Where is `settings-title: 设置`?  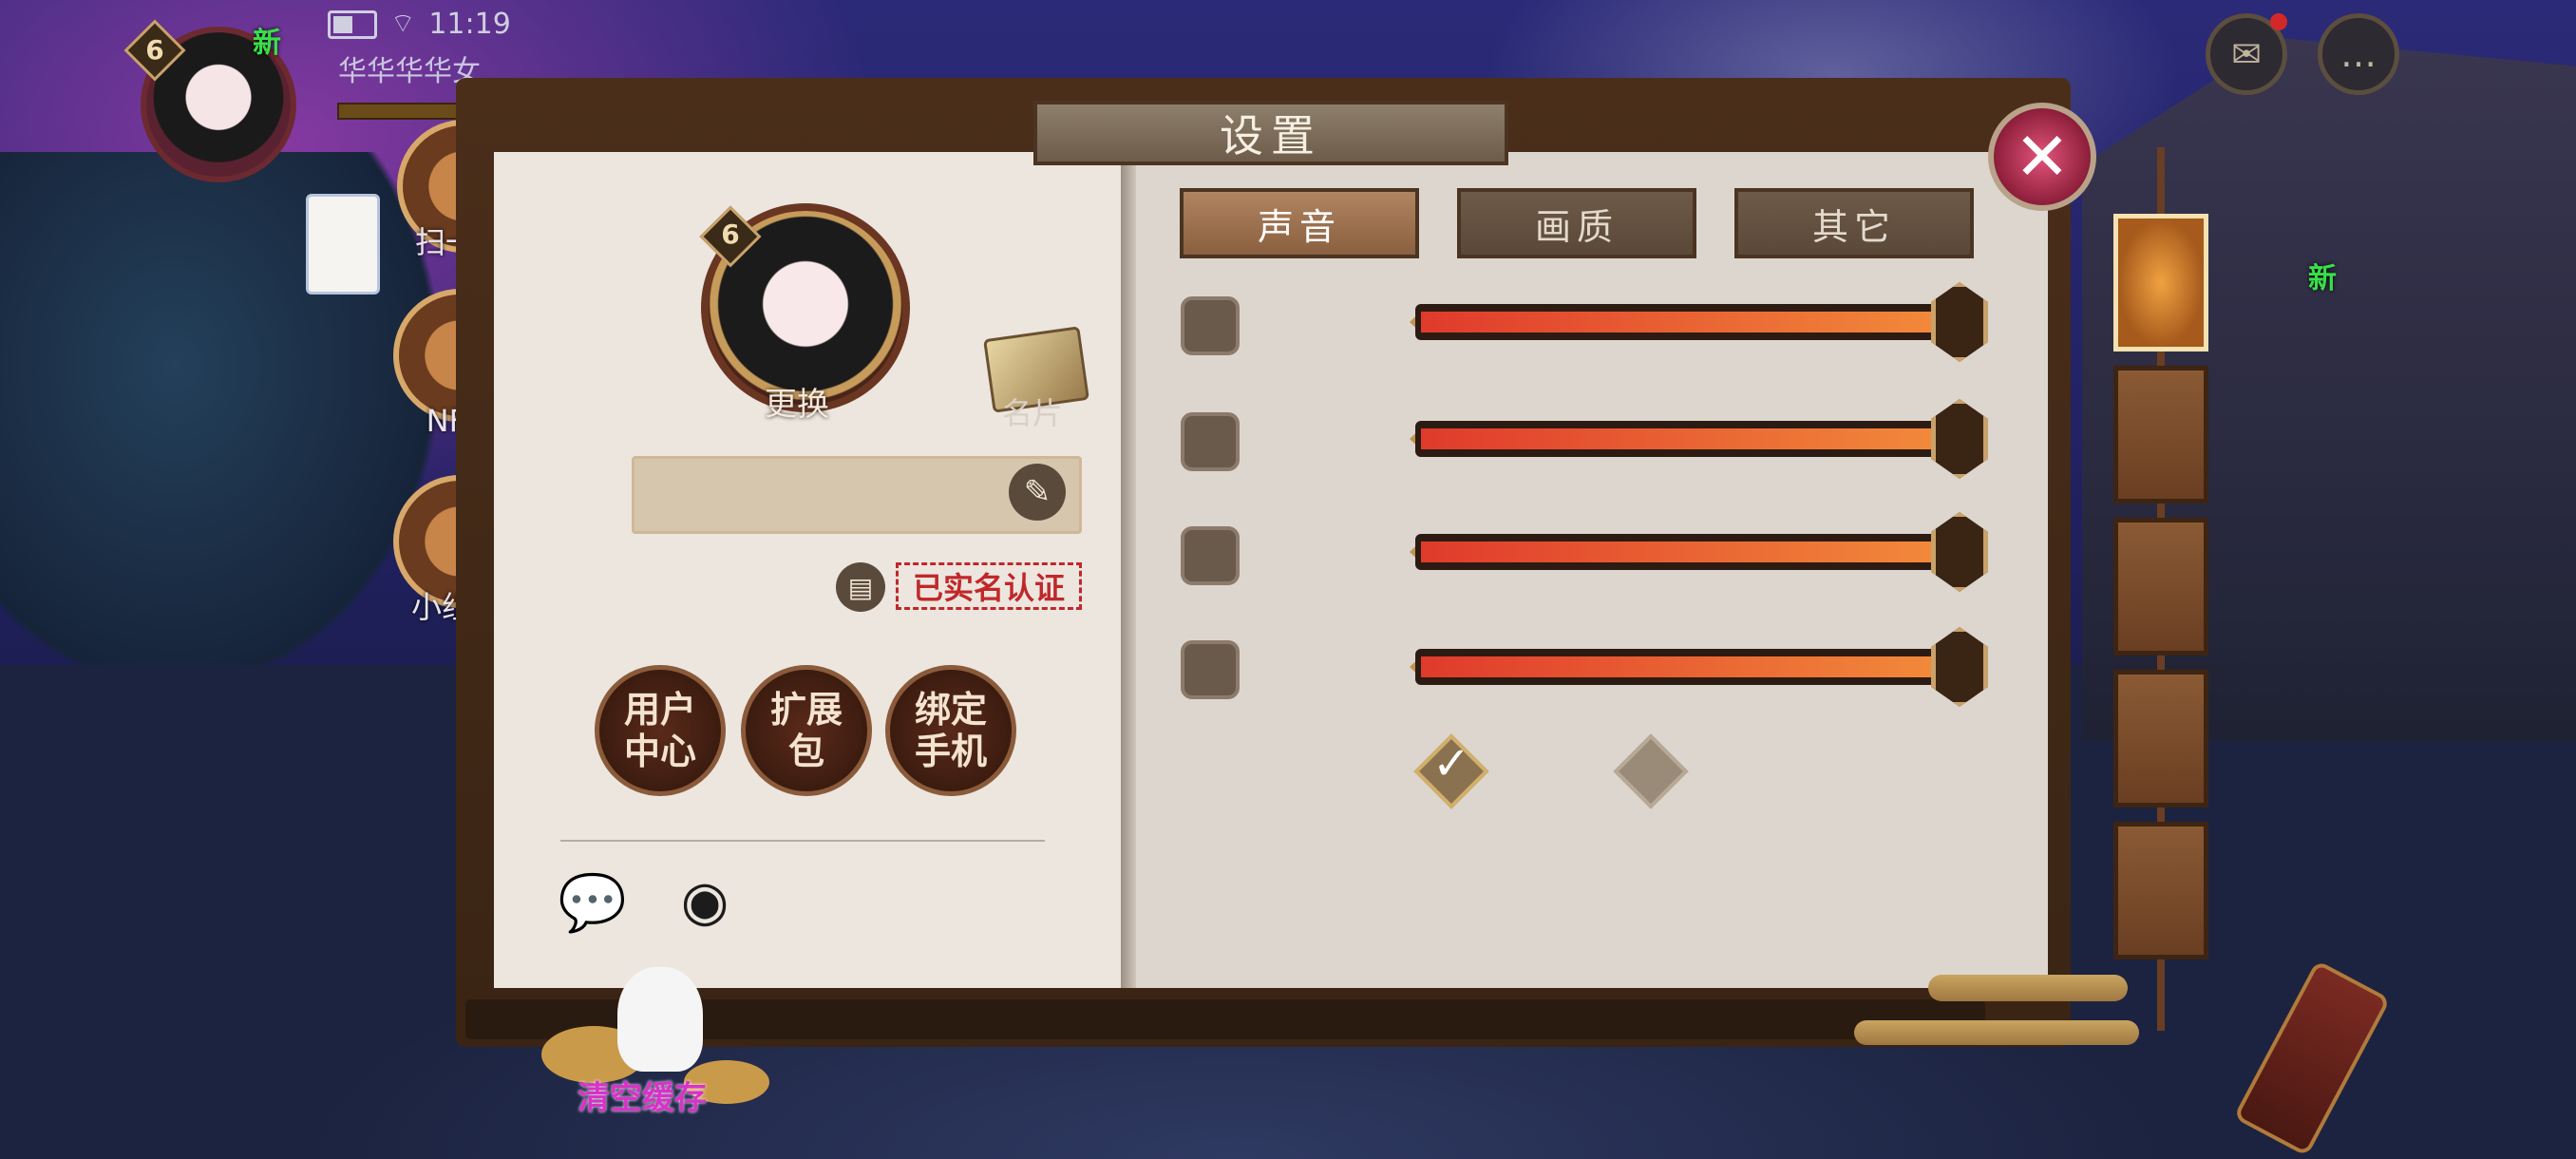
settings-title: 设置 is located at coordinates (1270, 133).